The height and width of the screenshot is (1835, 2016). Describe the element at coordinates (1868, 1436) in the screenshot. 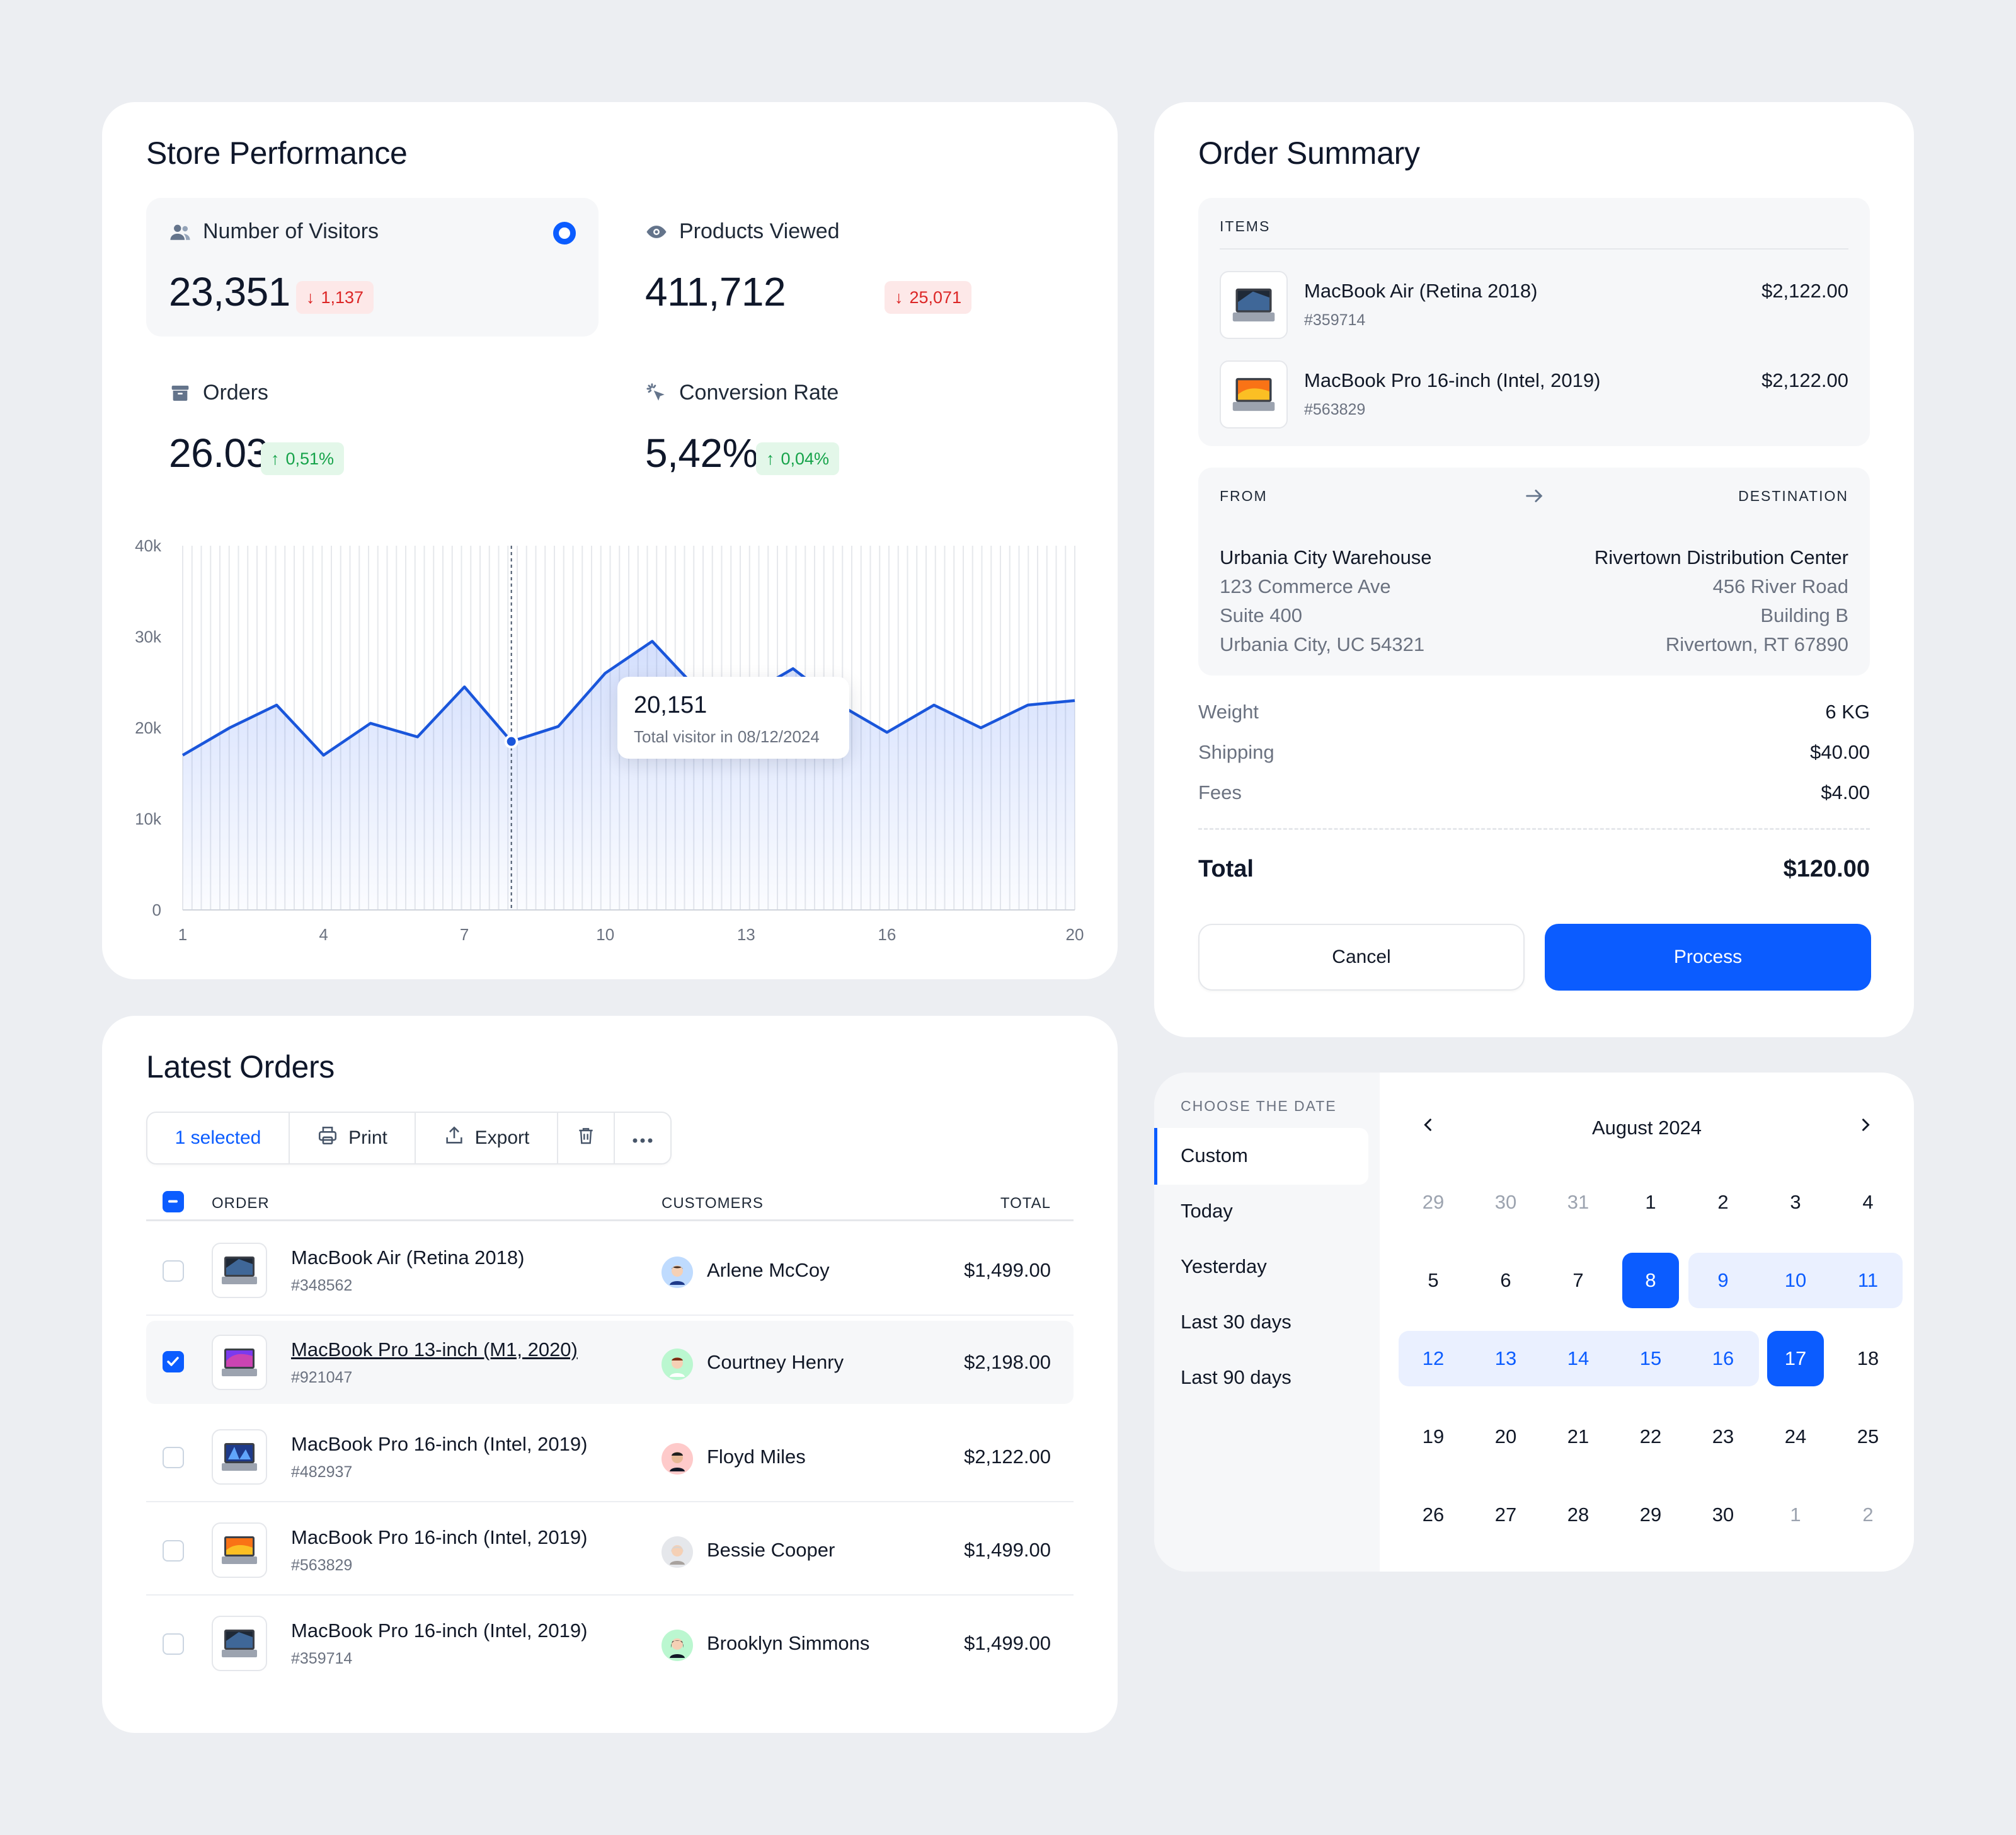

I see `calendar-day: 25` at that location.